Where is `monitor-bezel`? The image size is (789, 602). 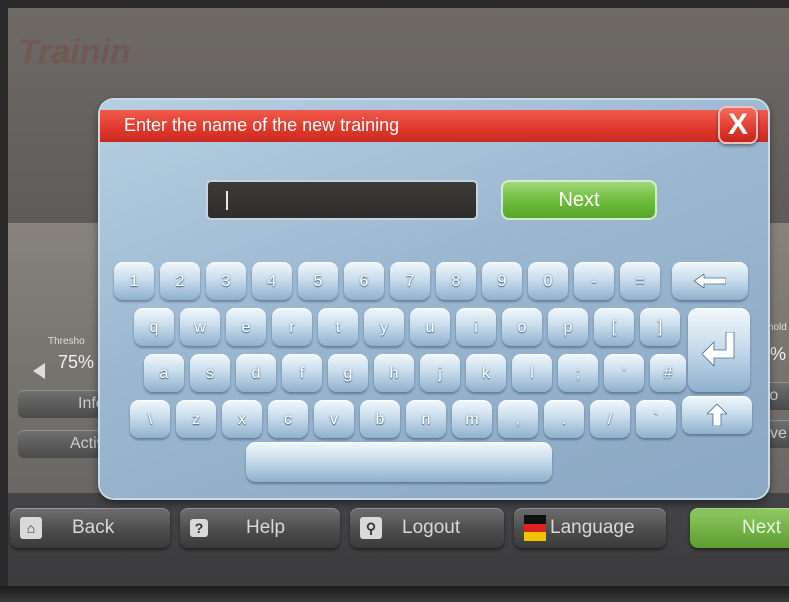 monitor-bezel is located at coordinates (394, 594).